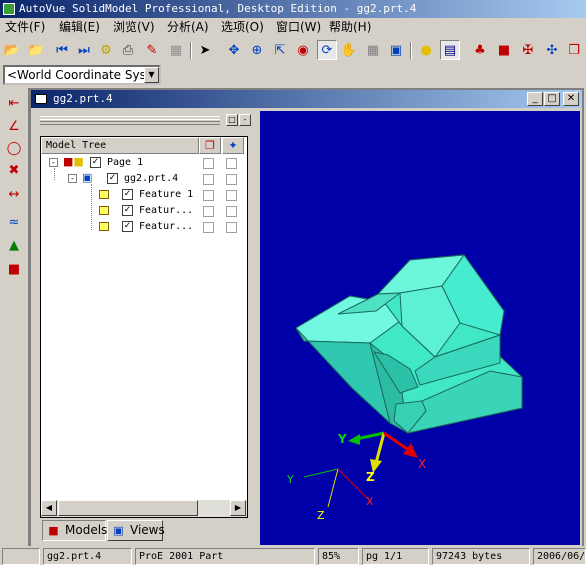 This screenshot has width=586, height=565. Describe the element at coordinates (151, 179) in the screenshot. I see `tree-item-part: gg2.prt.4` at that location.